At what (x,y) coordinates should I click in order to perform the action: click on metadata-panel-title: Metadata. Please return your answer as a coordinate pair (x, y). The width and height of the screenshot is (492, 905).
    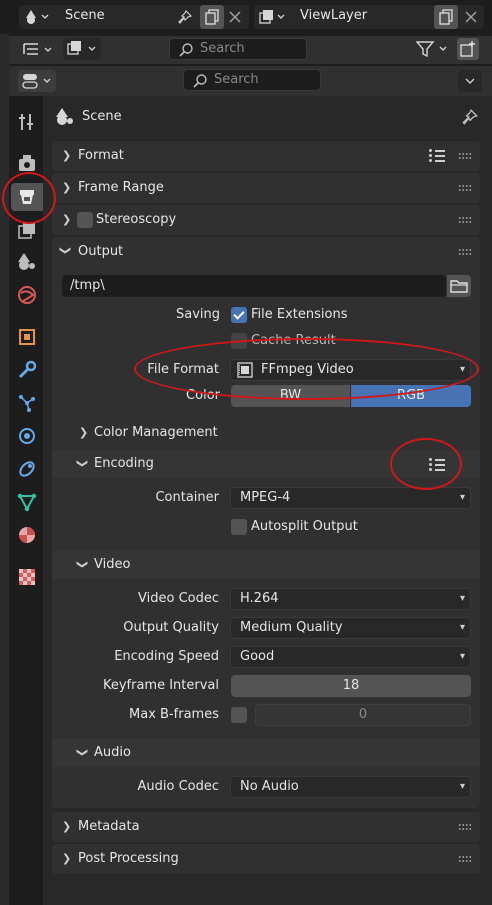
    Looking at the image, I should click on (109, 826).